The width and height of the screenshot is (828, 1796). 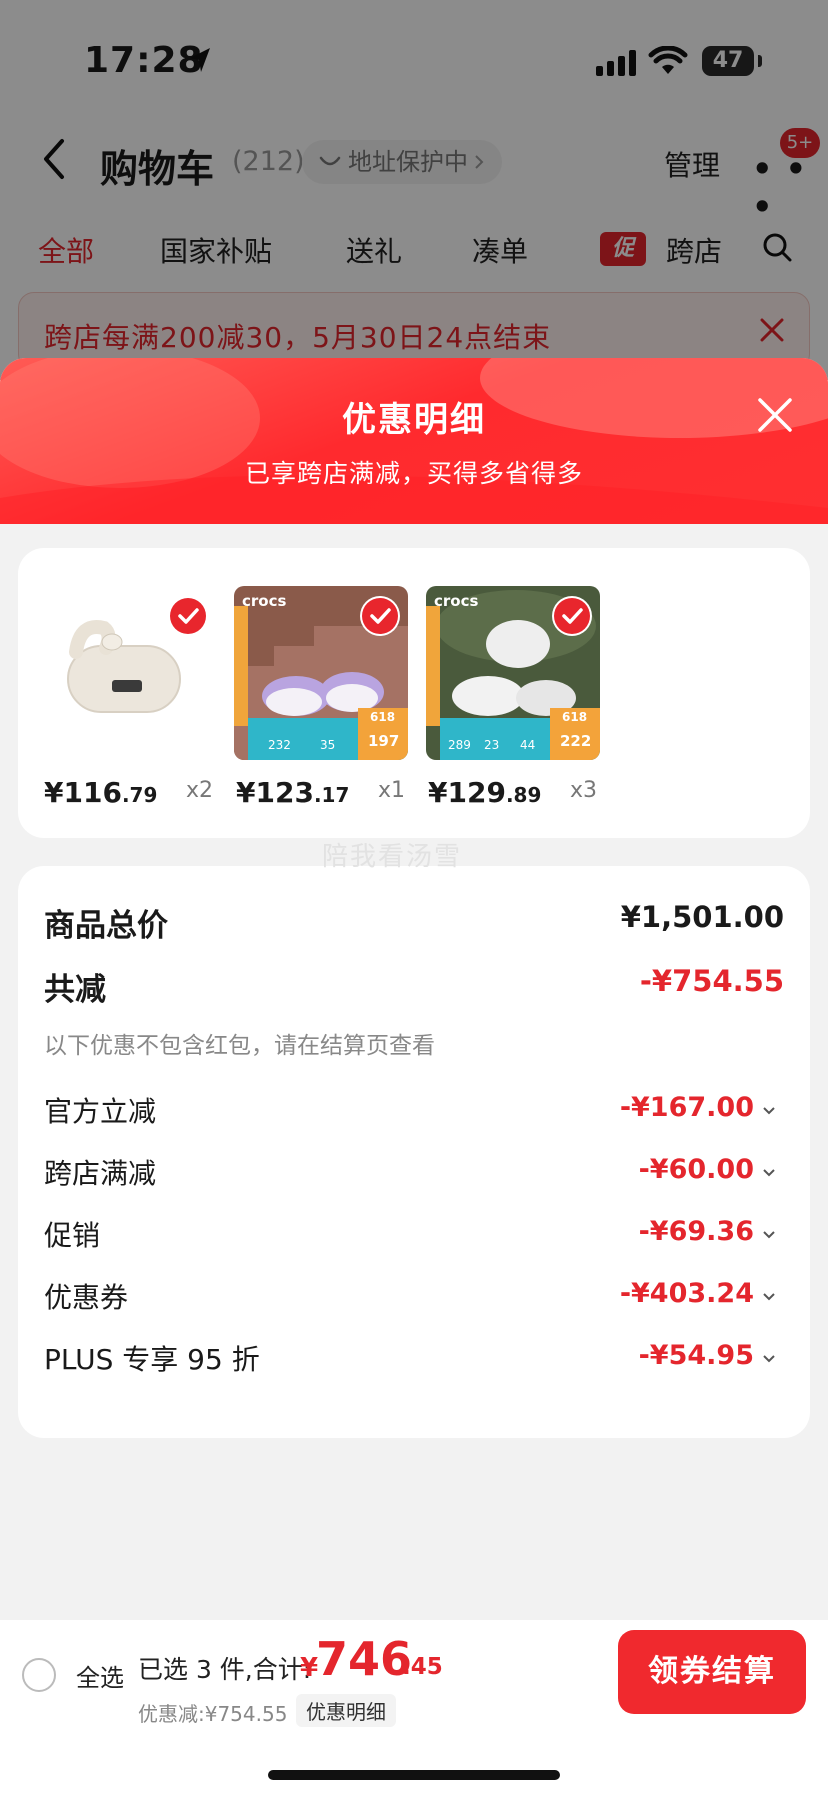 I want to click on discount-value: -¥54.95, so click(x=696, y=1355).